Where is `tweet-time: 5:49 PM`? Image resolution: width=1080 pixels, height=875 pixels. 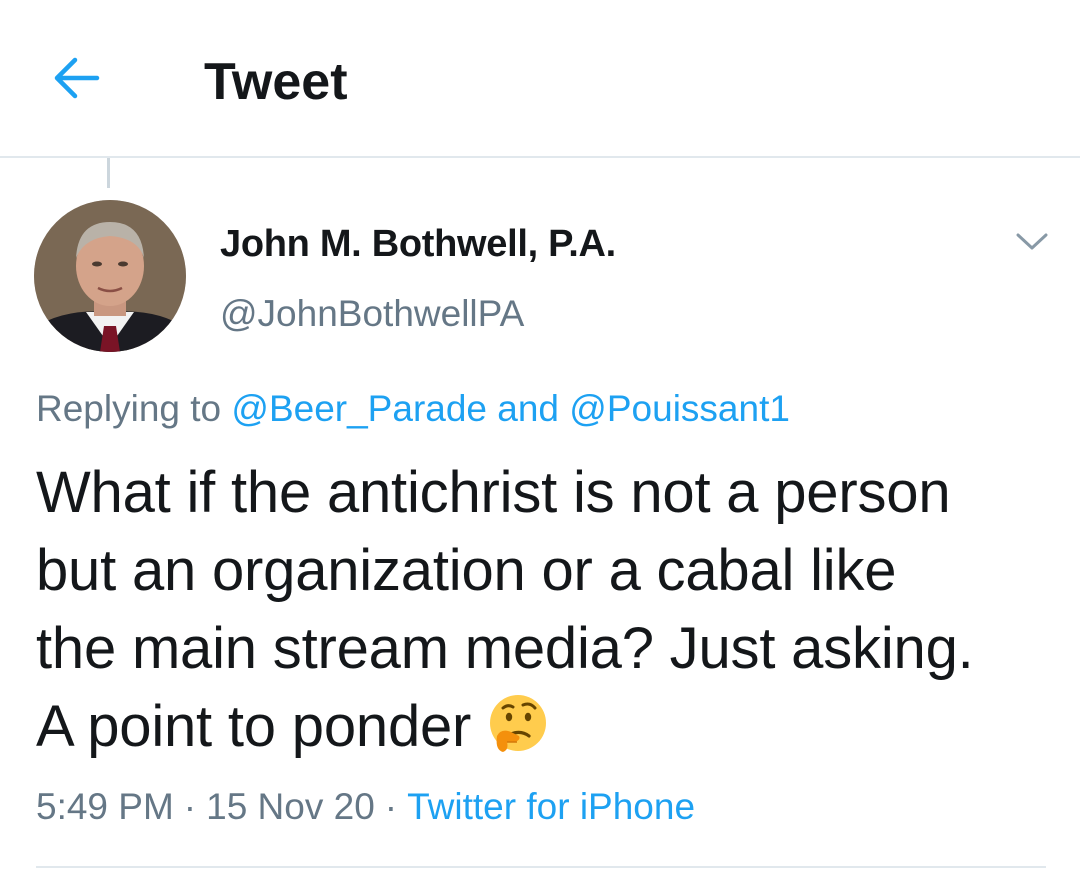
tweet-time: 5:49 PM is located at coordinates (105, 806).